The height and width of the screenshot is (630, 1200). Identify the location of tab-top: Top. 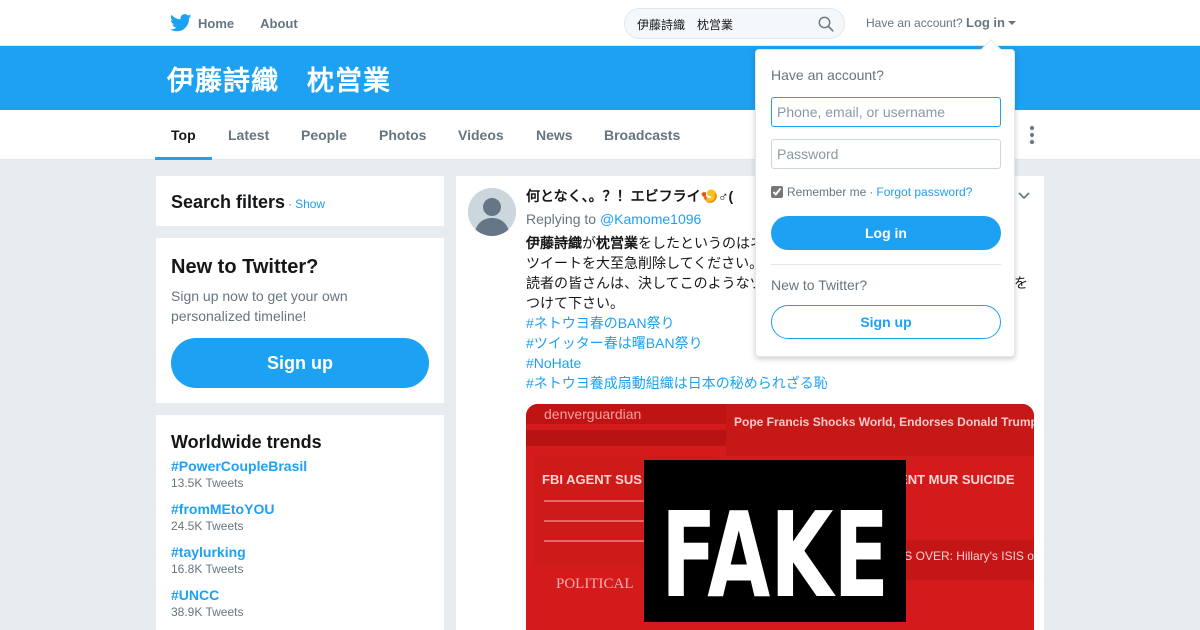
(183, 135).